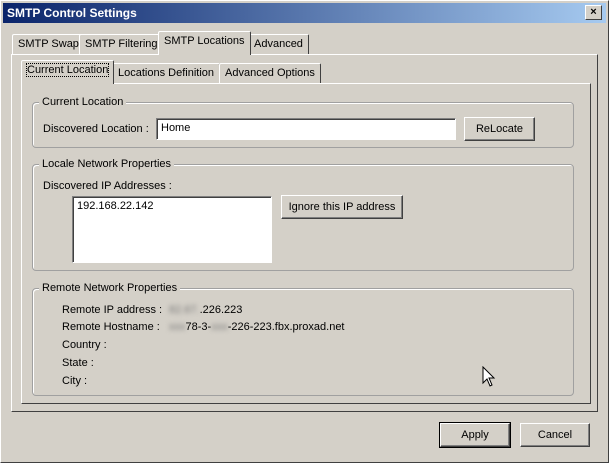 The width and height of the screenshot is (609, 463). What do you see at coordinates (184, 310) in the screenshot?
I see `redacted-ip-part: 82.67.` at bounding box center [184, 310].